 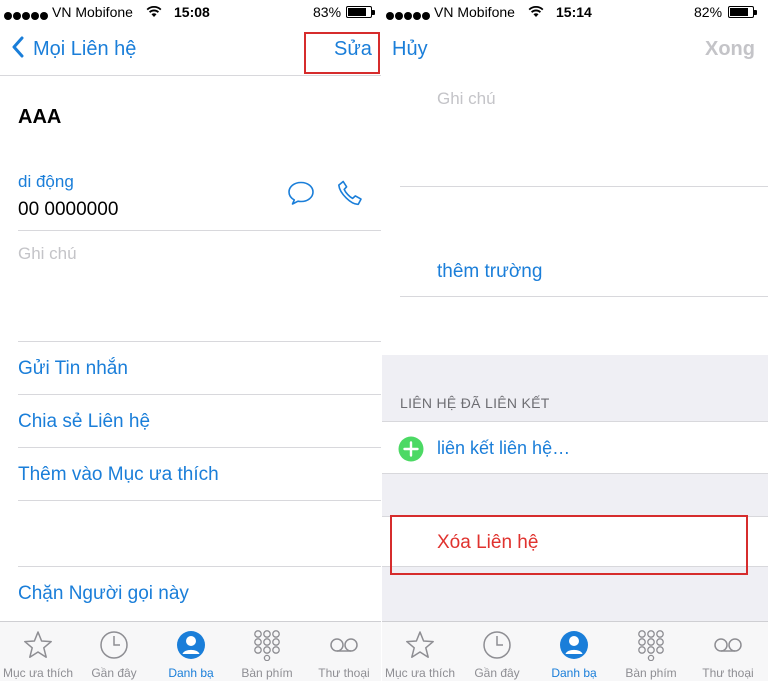 I want to click on edit-button-highlight, so click(x=342, y=53).